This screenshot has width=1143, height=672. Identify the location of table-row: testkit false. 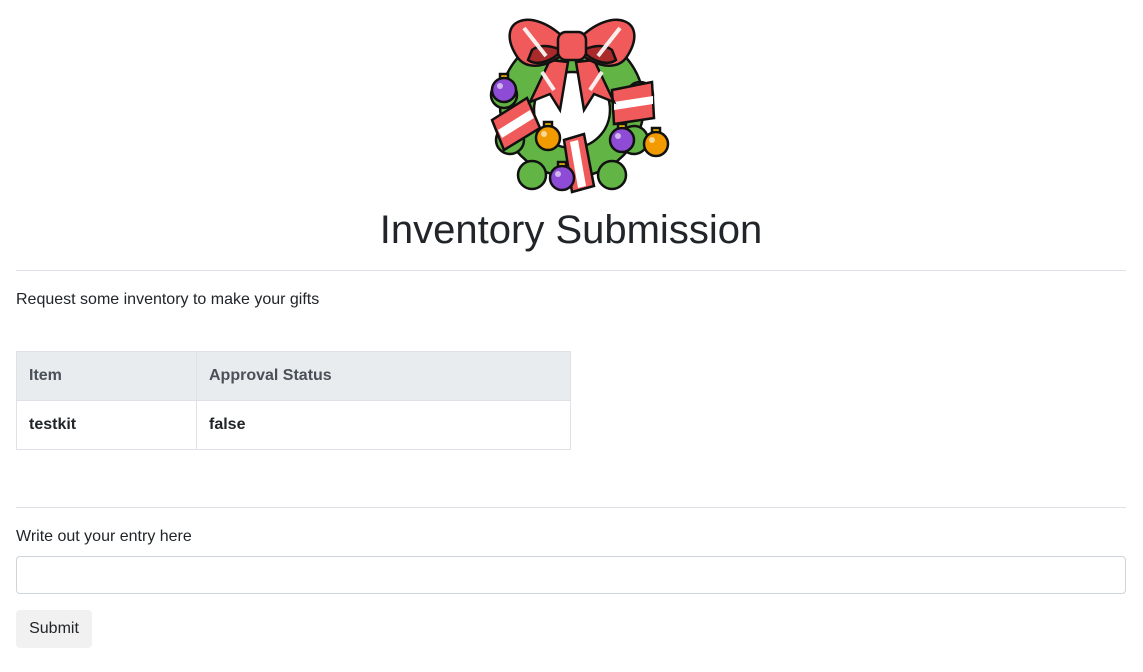
(293, 425).